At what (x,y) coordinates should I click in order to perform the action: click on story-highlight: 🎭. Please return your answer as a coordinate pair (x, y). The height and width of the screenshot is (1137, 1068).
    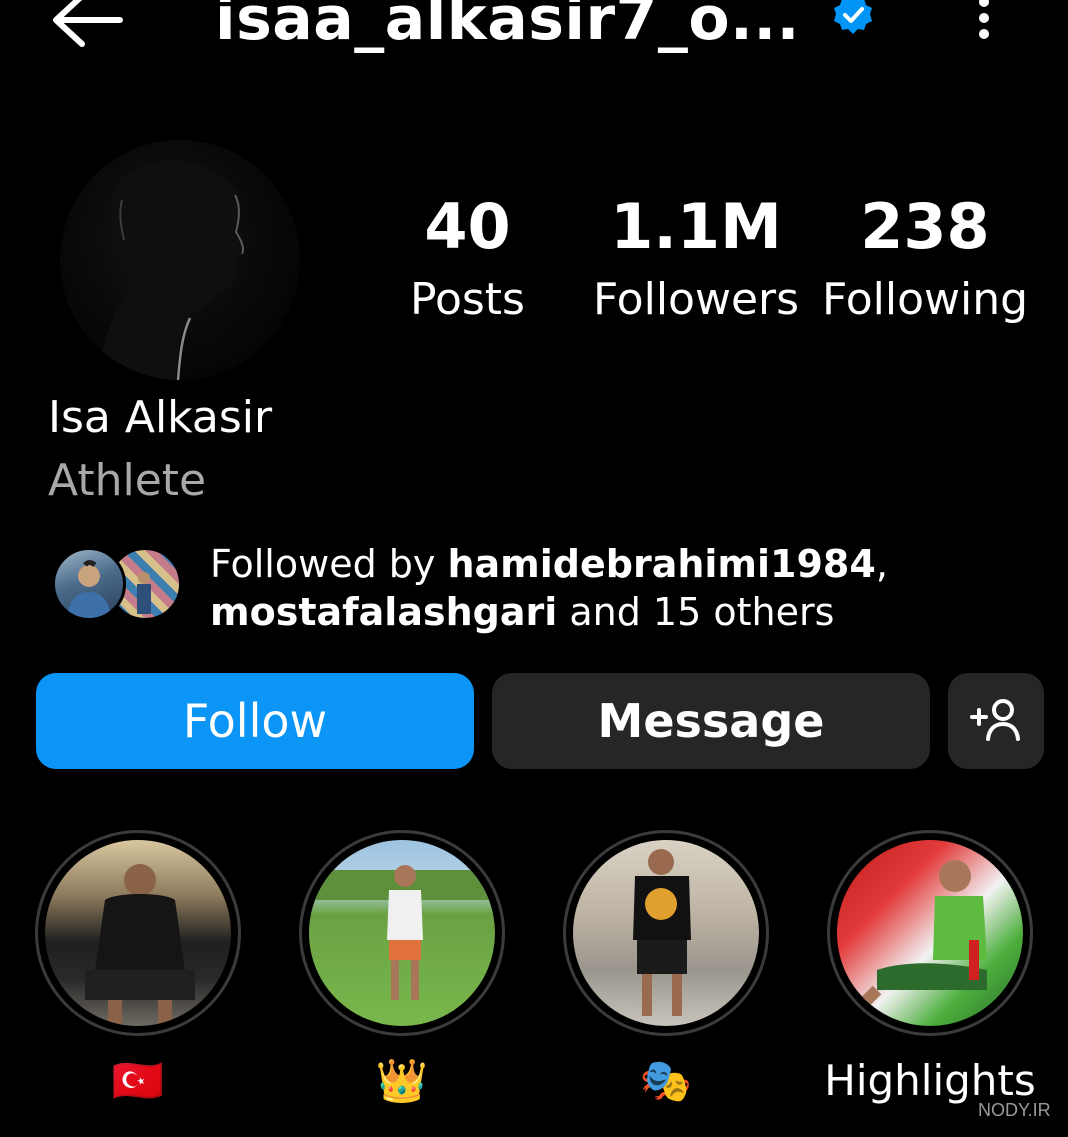
    Looking at the image, I should click on (666, 967).